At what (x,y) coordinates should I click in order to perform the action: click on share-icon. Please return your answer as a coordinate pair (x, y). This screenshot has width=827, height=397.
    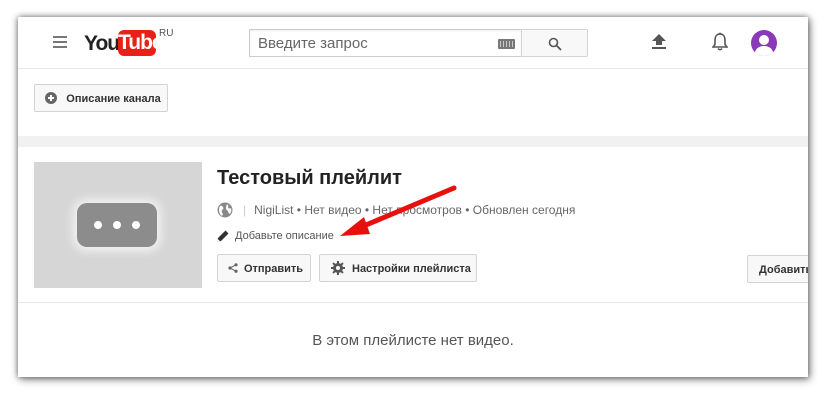
    Looking at the image, I should click on (233, 268).